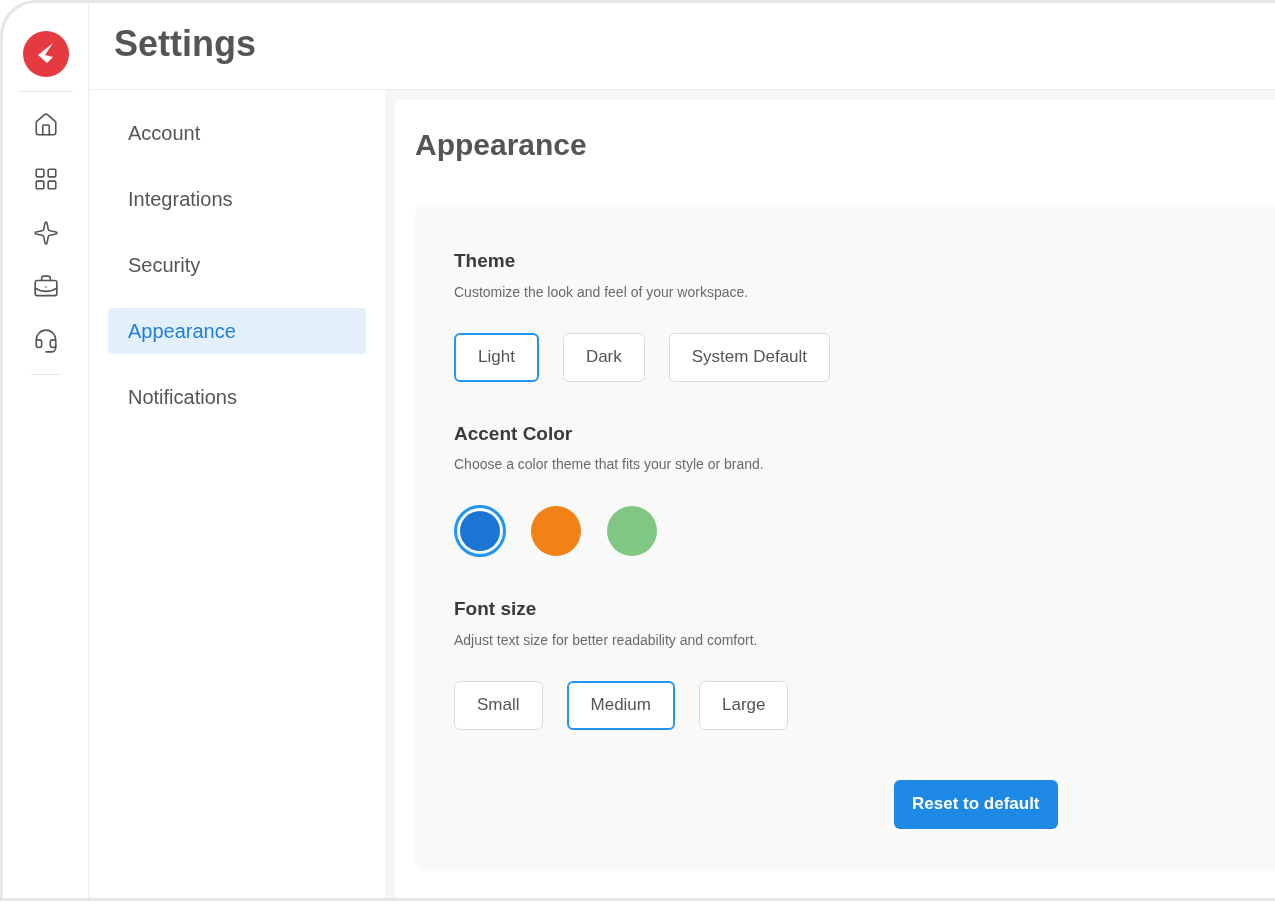  What do you see at coordinates (501, 145) in the screenshot?
I see `section-title: Appearance` at bounding box center [501, 145].